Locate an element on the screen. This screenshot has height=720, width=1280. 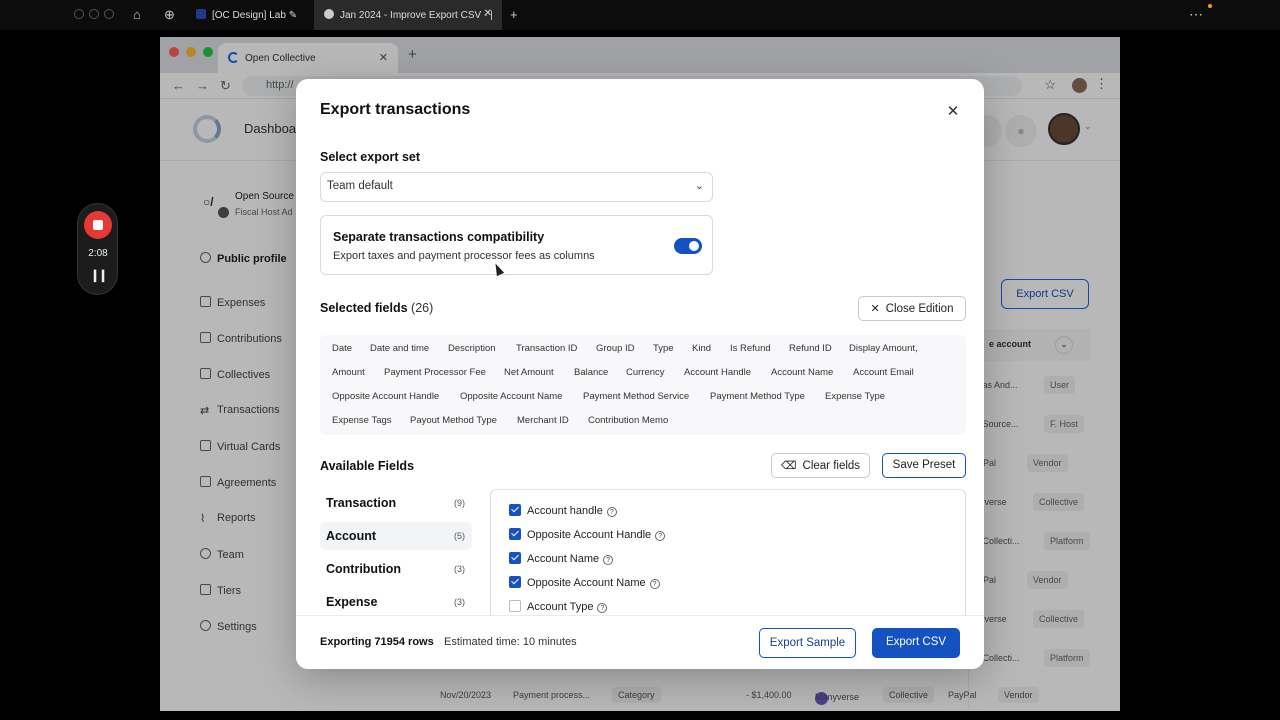
available-fields-label: Available Fields is located at coordinates (367, 466).